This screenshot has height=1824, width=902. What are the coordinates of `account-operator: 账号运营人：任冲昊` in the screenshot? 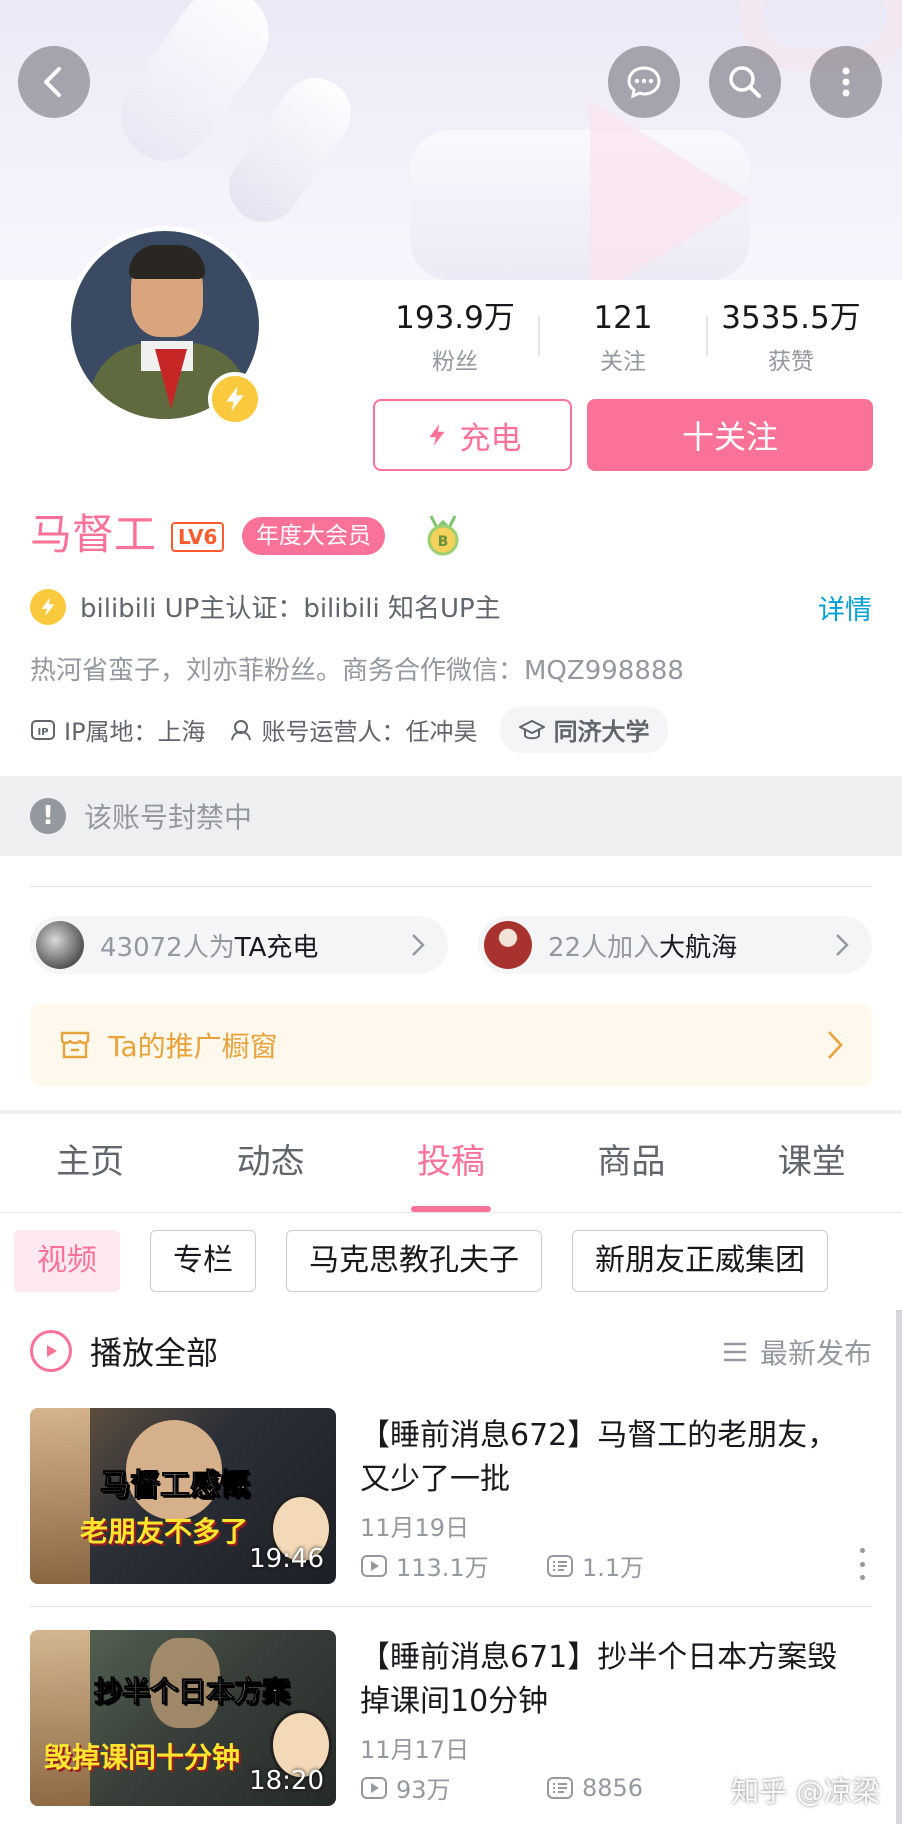 It's located at (353, 729).